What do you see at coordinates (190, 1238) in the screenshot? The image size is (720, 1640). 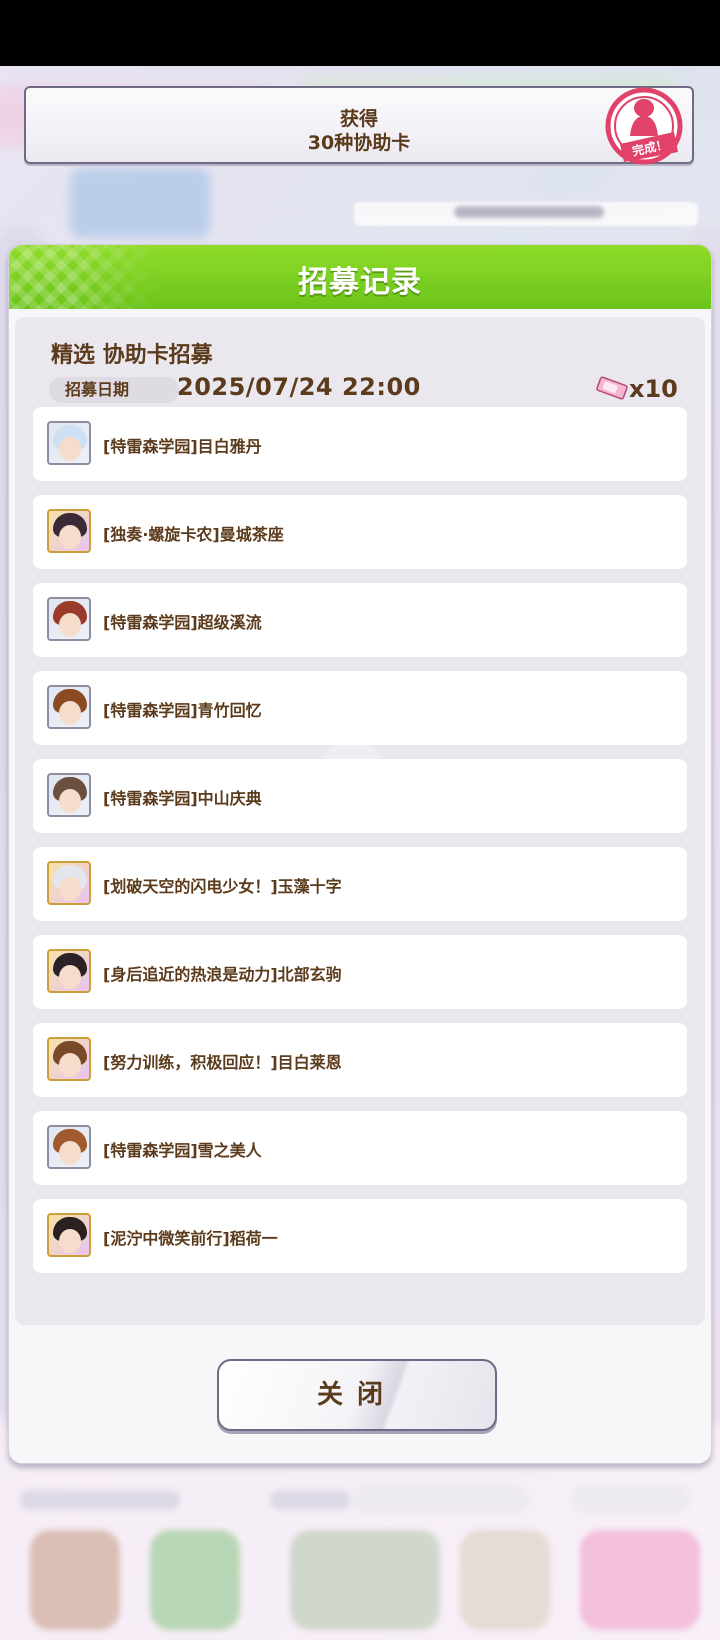 I see `record-row-label: [泥泞中微笑前行]稻荷一` at bounding box center [190, 1238].